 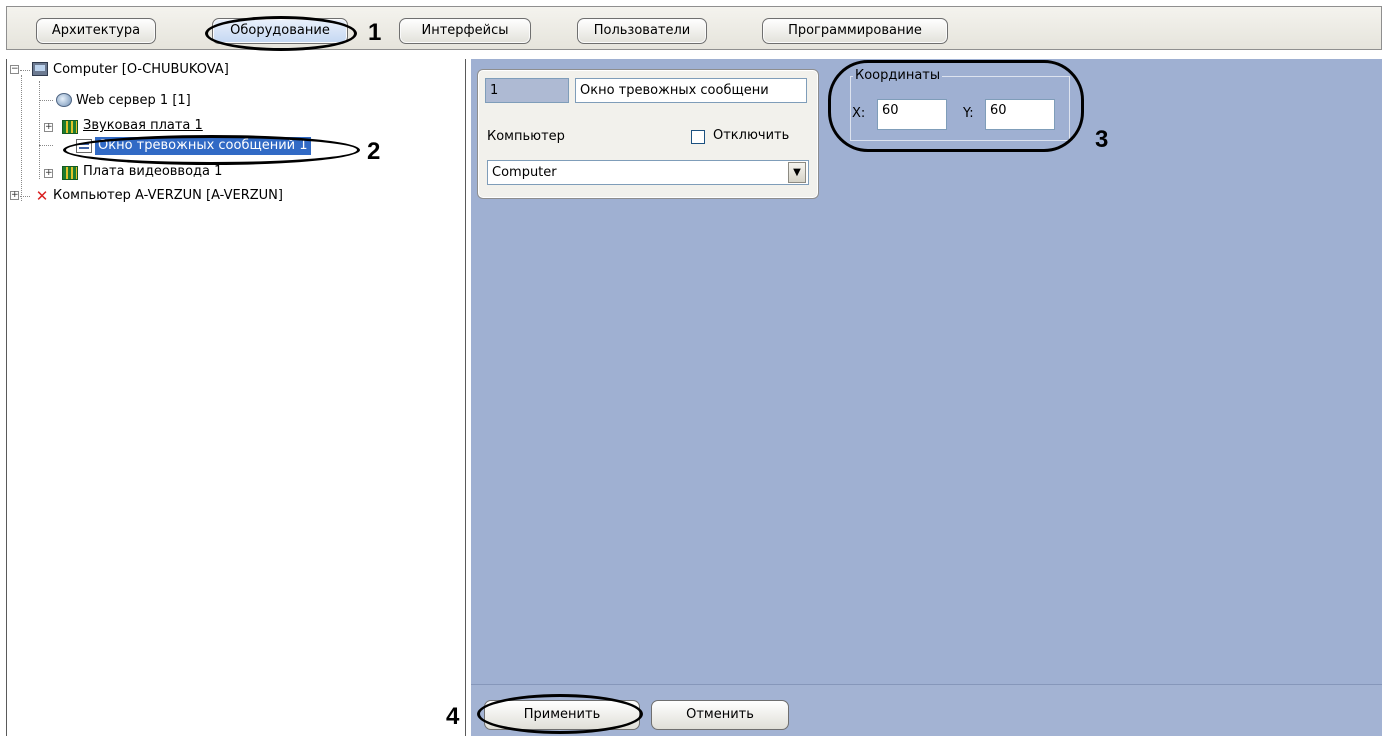 What do you see at coordinates (465, 31) in the screenshot?
I see `tab-interfaces: Интерфейсы` at bounding box center [465, 31].